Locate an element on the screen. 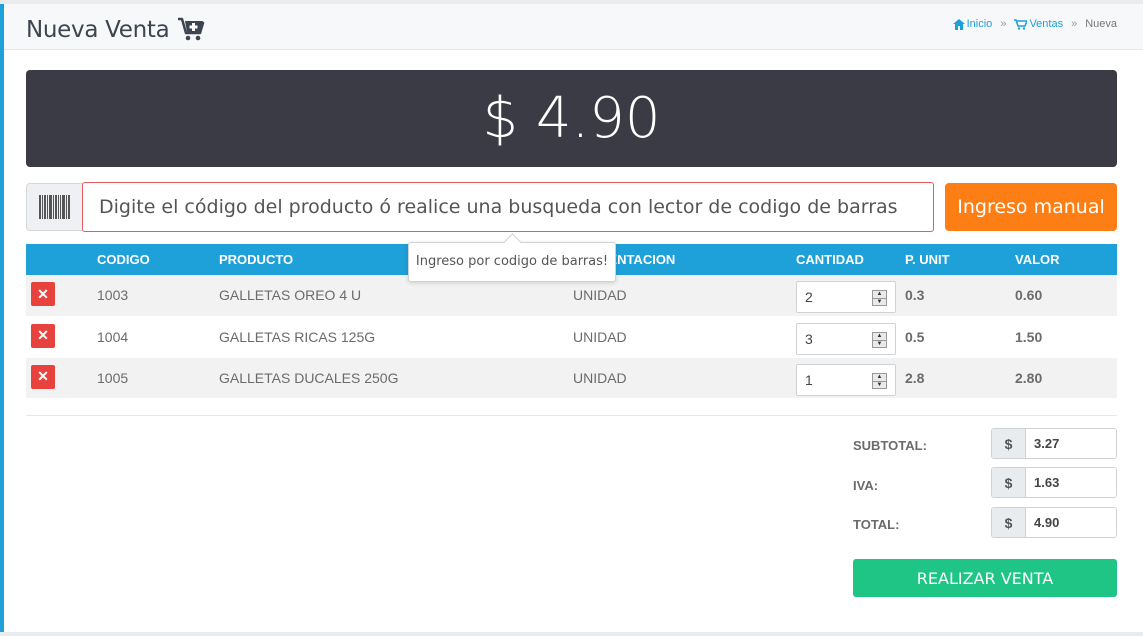 This screenshot has width=1143, height=636. barcode-icon is located at coordinates (54, 207).